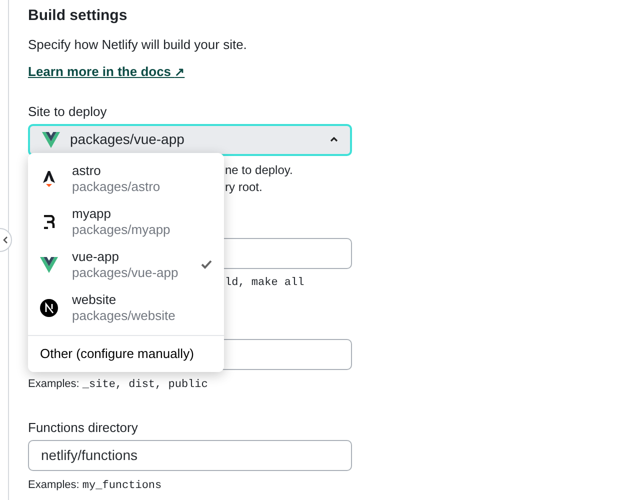 This screenshot has height=500, width=638. What do you see at coordinates (190, 140) in the screenshot?
I see `site-select: packages/vue-app` at bounding box center [190, 140].